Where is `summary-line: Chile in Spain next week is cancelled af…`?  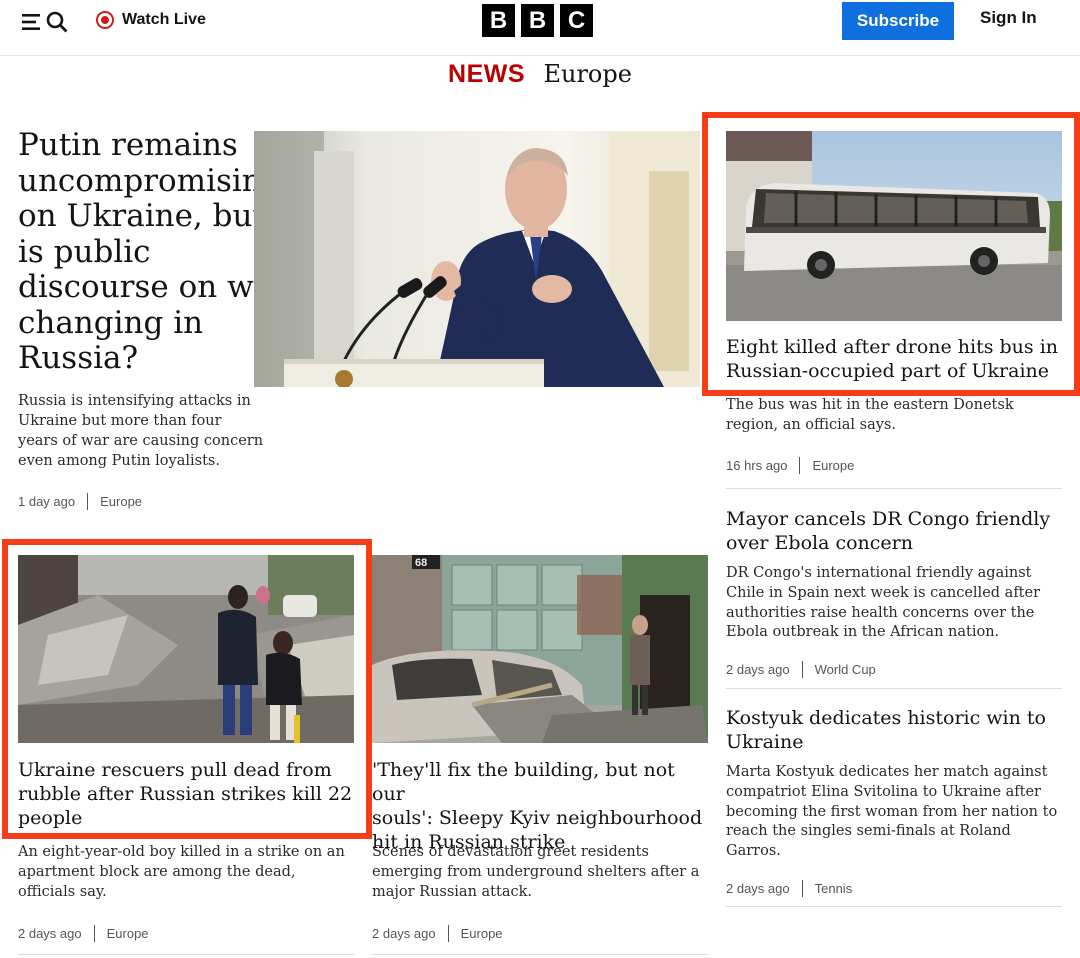
summary-line: Chile in Spain next week is cancelled af… is located at coordinates (883, 592).